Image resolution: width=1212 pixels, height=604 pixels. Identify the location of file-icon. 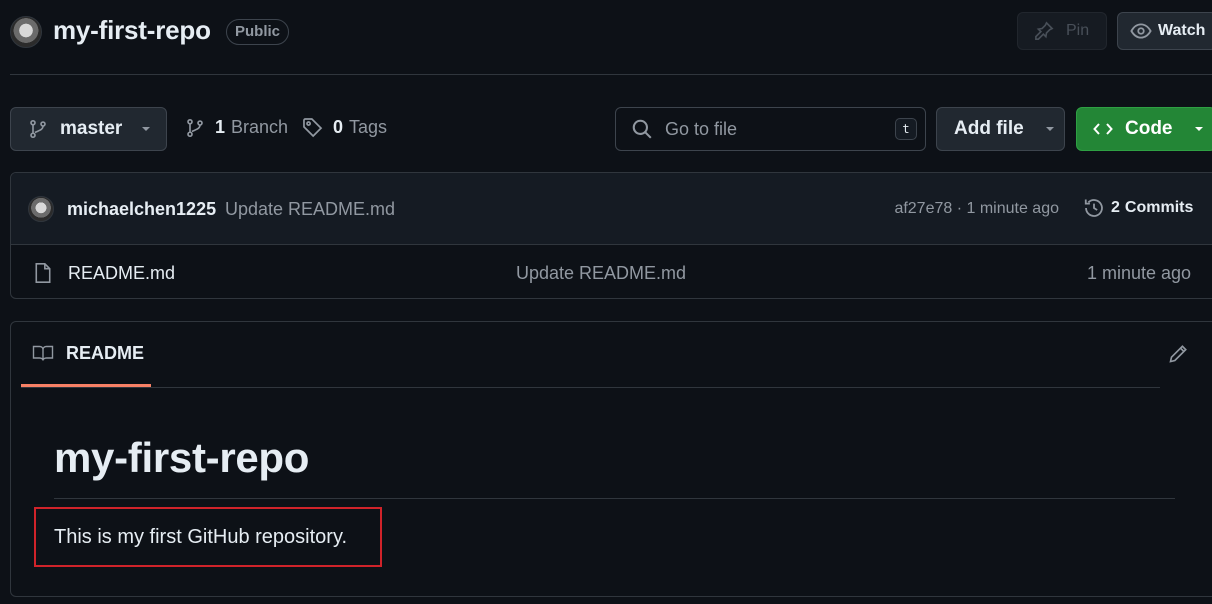
(43, 273).